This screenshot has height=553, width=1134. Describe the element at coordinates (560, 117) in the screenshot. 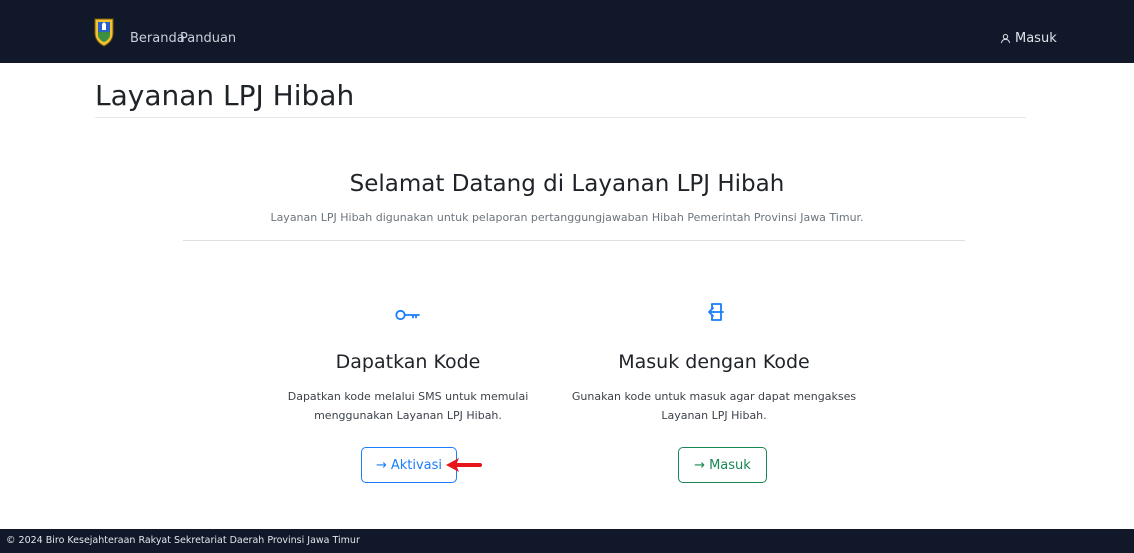

I see `title-divider` at that location.